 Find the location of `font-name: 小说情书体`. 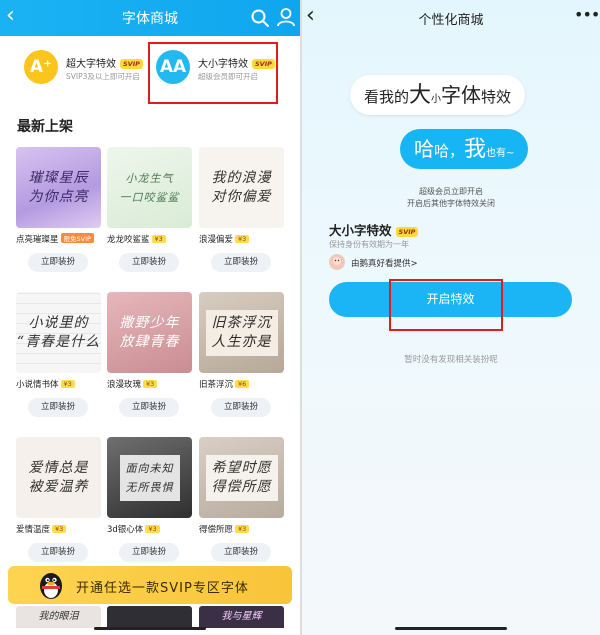

font-name: 小说情书体 is located at coordinates (37, 385).